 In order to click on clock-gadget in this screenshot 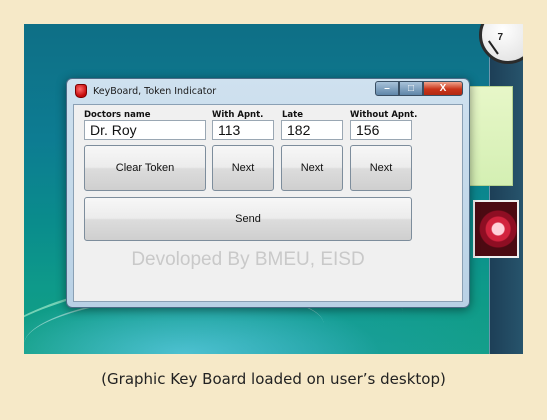, I will do `click(501, 44)`.